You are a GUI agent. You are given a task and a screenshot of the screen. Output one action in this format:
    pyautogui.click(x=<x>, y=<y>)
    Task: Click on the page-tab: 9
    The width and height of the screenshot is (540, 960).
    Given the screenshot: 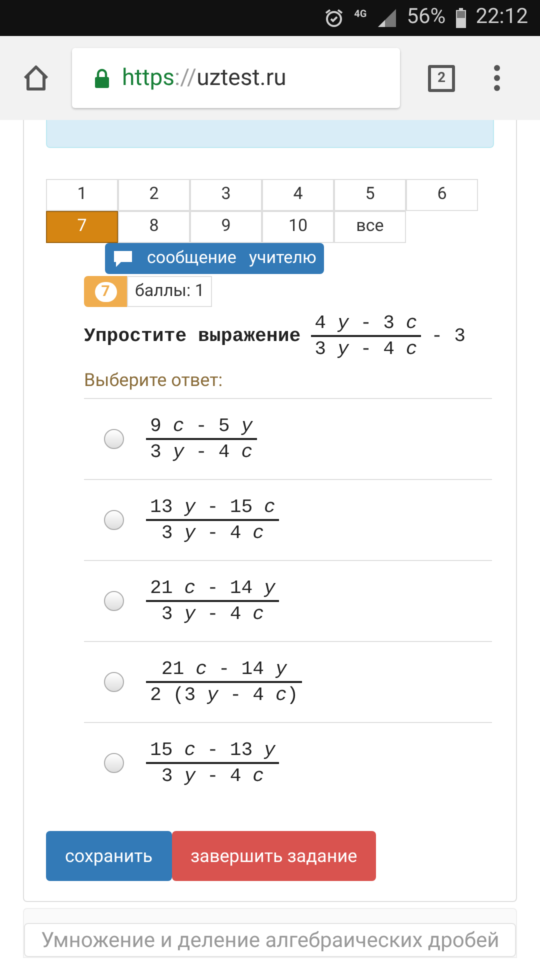 What is the action you would take?
    pyautogui.click(x=226, y=227)
    